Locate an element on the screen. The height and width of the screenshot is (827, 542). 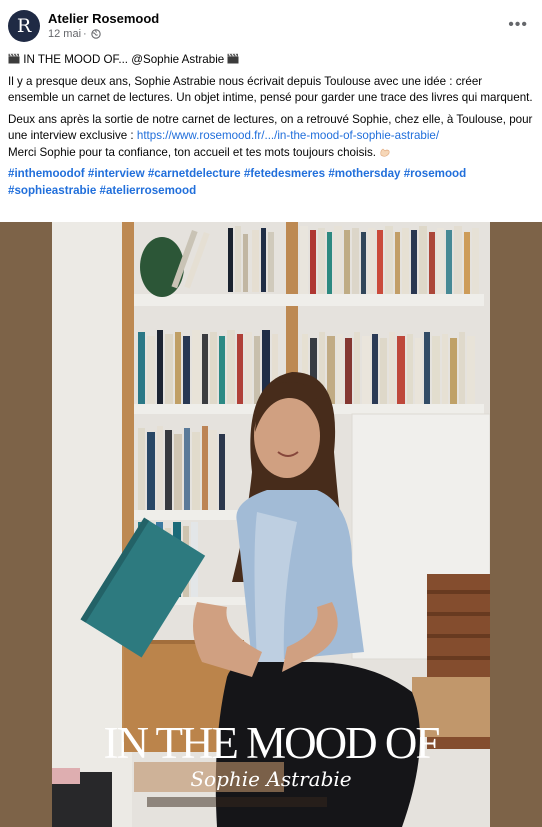
hashtag-link: #inthemoodof is located at coordinates (46, 173).